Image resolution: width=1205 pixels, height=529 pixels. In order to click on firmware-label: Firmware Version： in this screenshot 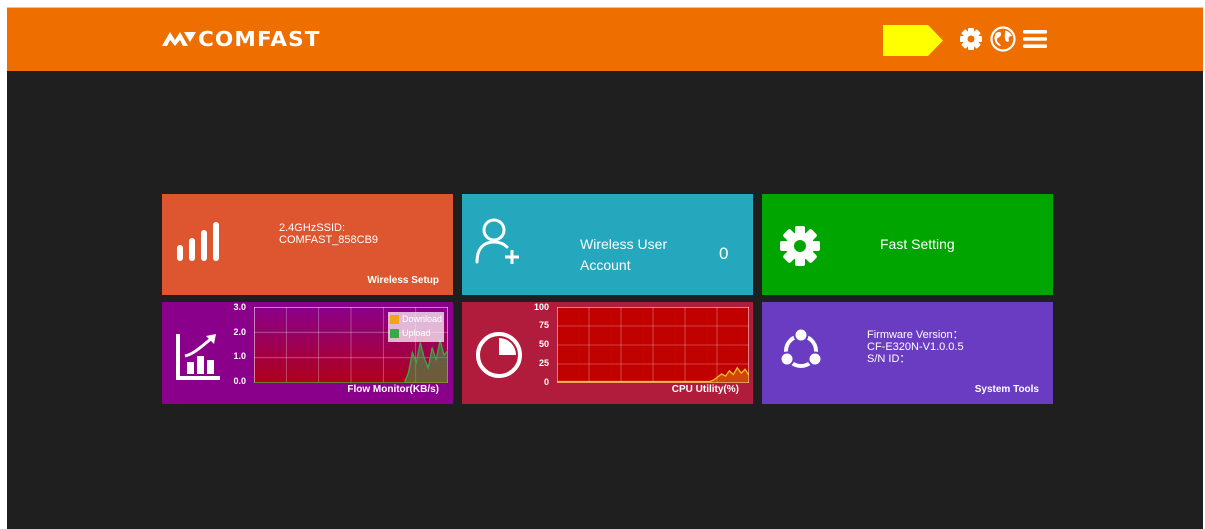, I will do `click(915, 335)`.